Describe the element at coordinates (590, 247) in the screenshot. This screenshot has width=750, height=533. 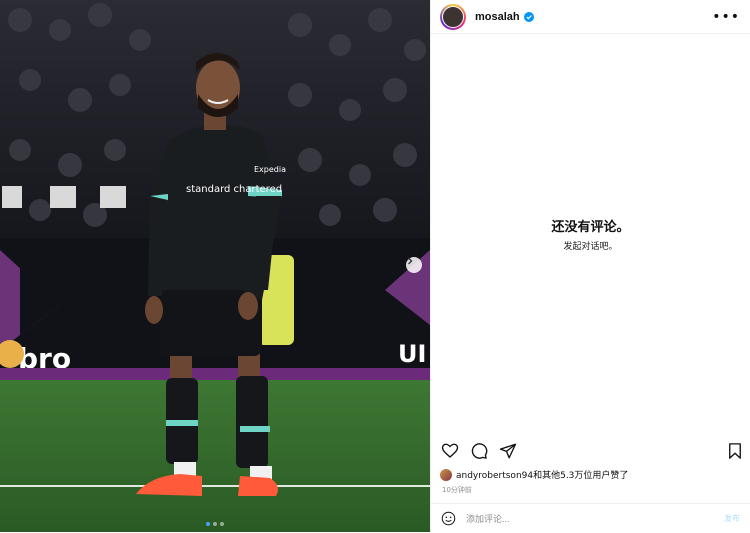
I see `empty-subtitle: 发起对话吧。` at that location.